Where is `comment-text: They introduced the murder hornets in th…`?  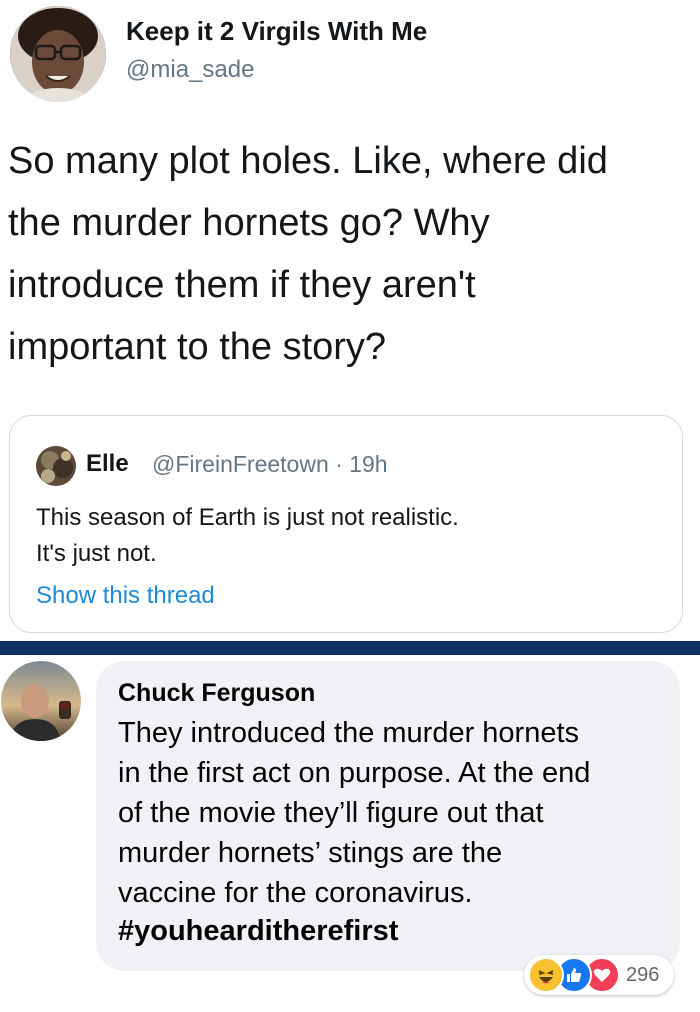 comment-text: They introduced the murder hornets in th… is located at coordinates (354, 813).